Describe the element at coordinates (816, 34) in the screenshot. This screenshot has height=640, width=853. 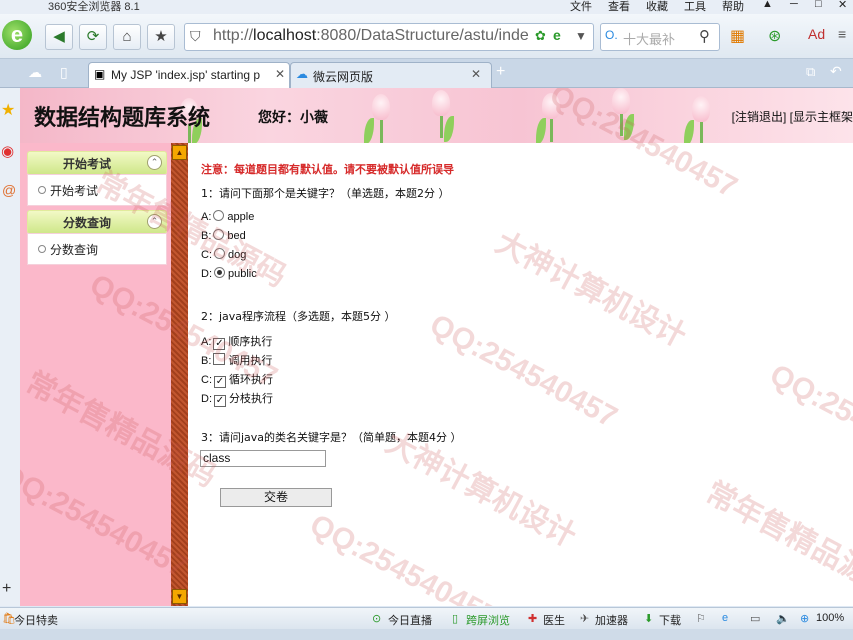
I see `addon-icon: Ad` at that location.